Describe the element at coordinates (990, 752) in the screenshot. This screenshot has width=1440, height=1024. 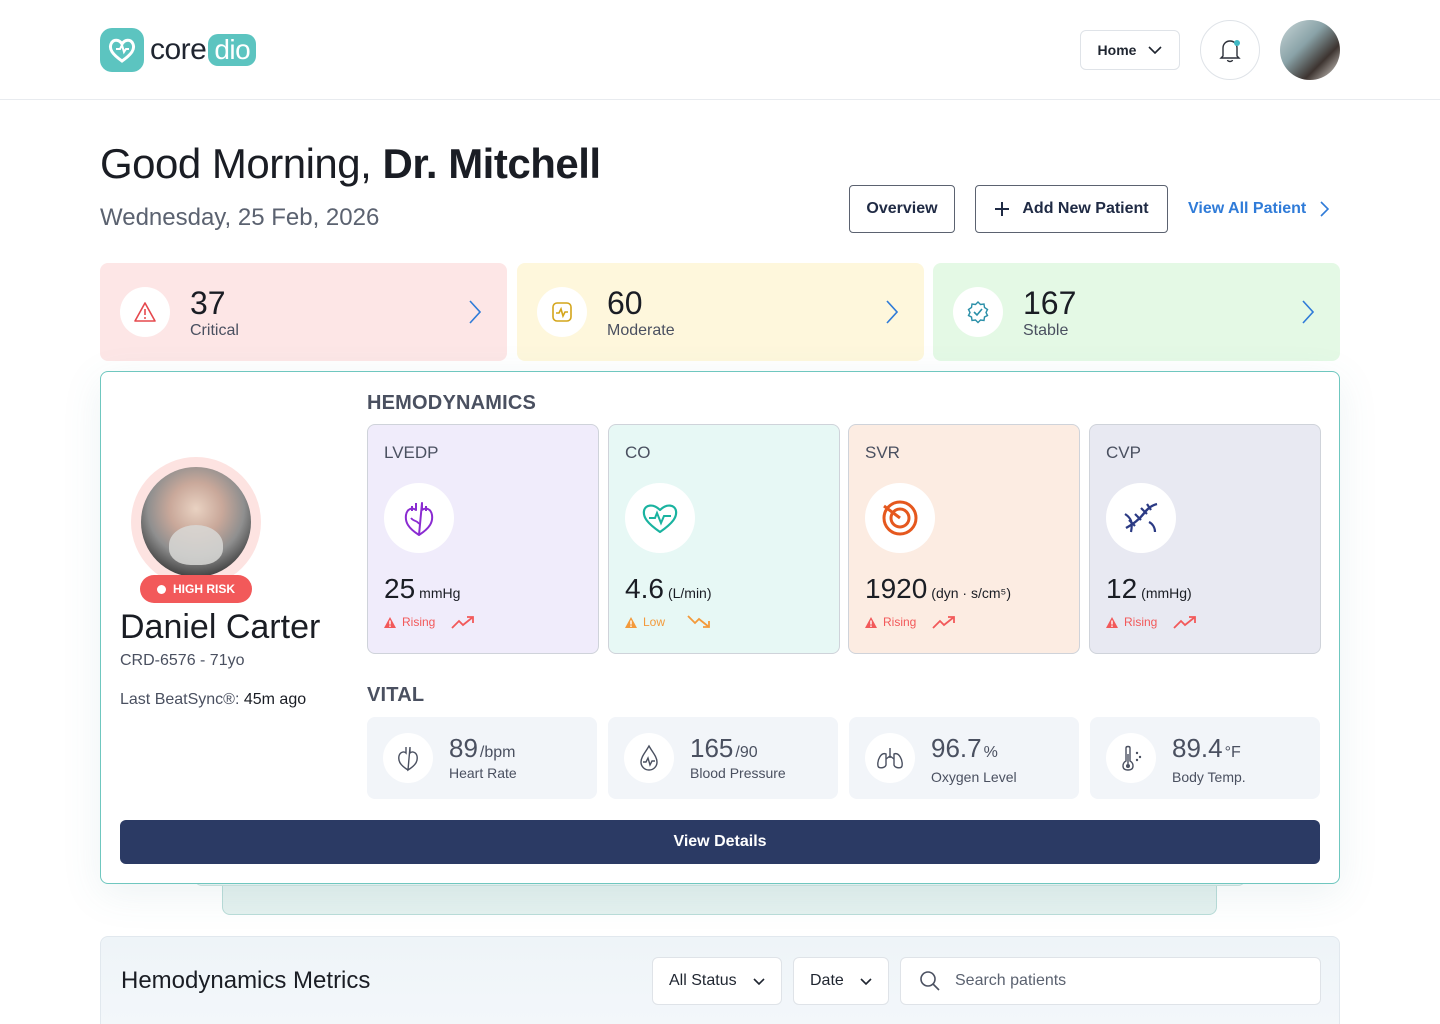
I see `vital-value-unit: %` at that location.